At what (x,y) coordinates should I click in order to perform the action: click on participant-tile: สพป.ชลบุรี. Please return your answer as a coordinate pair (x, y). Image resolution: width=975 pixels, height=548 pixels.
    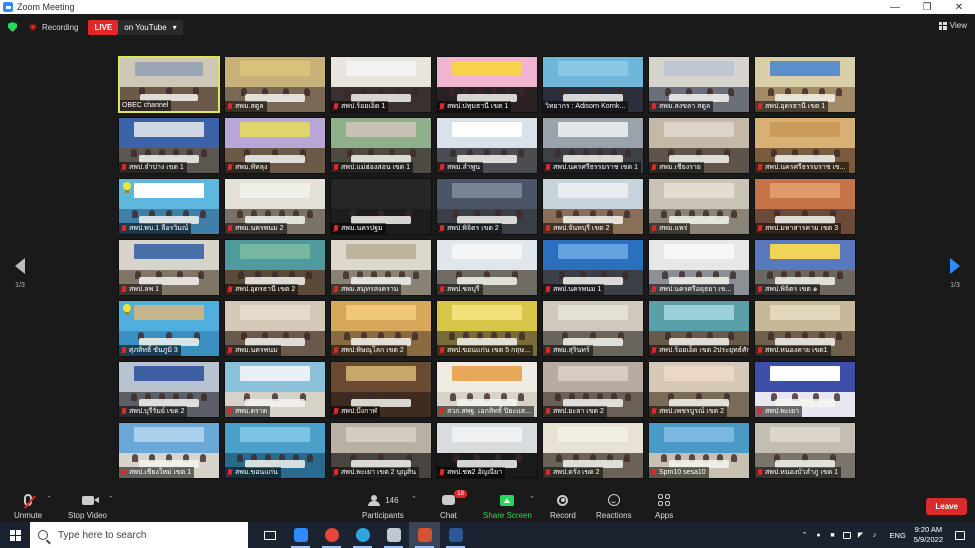
    Looking at the image, I should click on (487, 267).